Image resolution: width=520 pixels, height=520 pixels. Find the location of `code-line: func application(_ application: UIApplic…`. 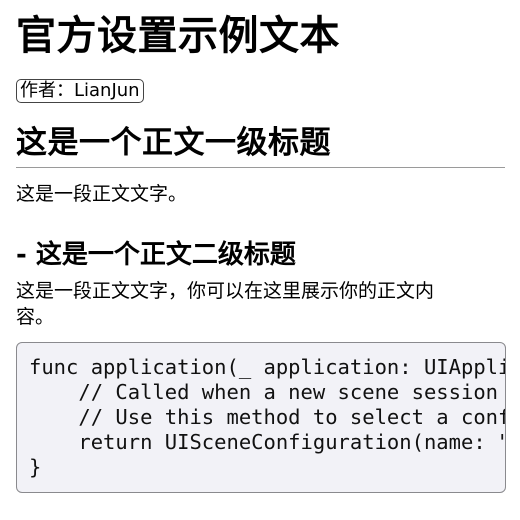

code-line: func application(_ application: UIApplic… is located at coordinates (267, 367).